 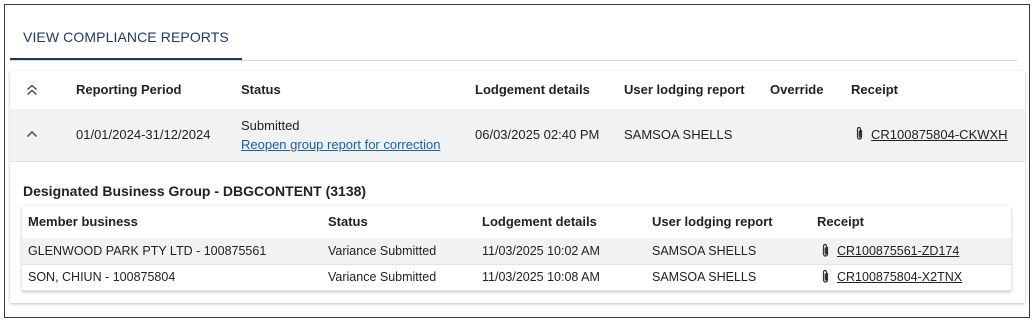 What do you see at coordinates (684, 89) in the screenshot?
I see `header-user-lodging-report: User lodging report` at bounding box center [684, 89].